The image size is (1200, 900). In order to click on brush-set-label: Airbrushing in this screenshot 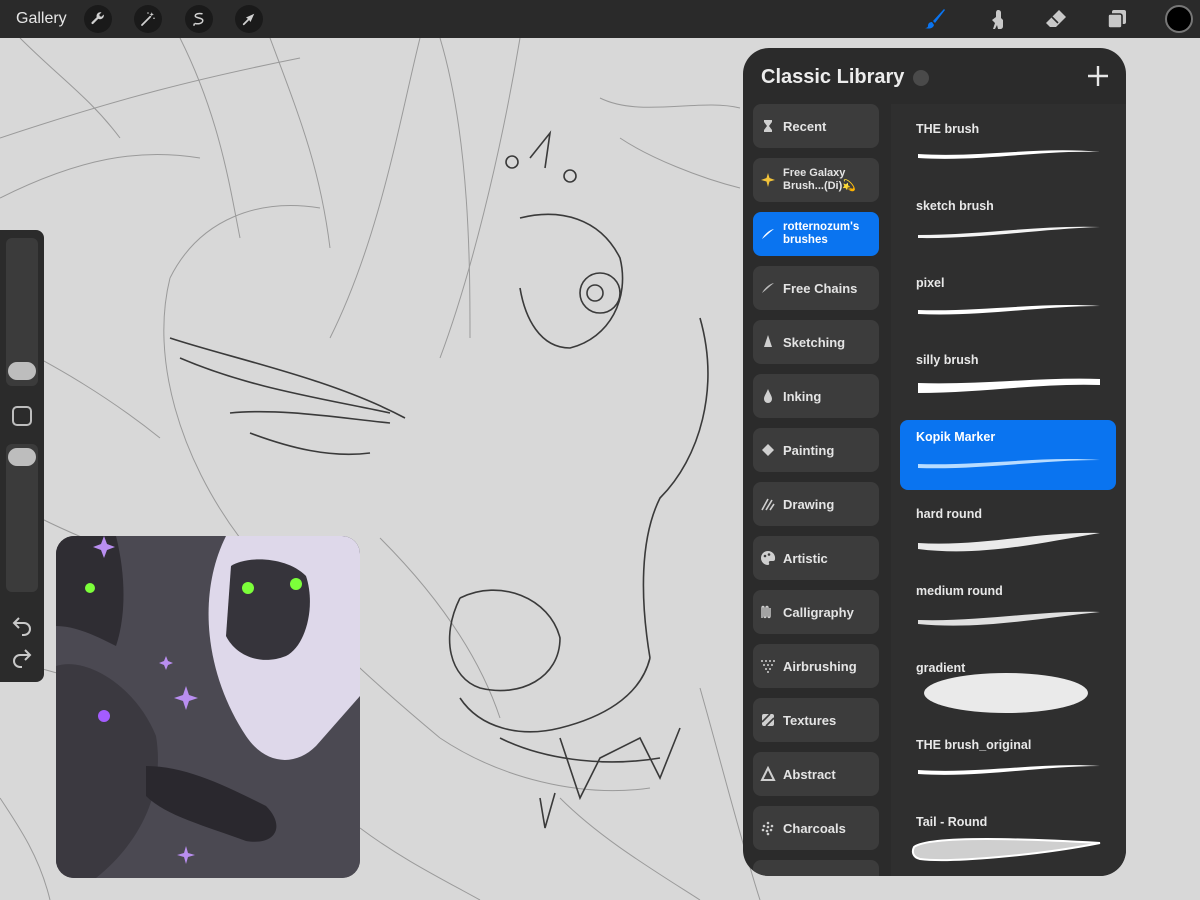, I will do `click(820, 666)`.